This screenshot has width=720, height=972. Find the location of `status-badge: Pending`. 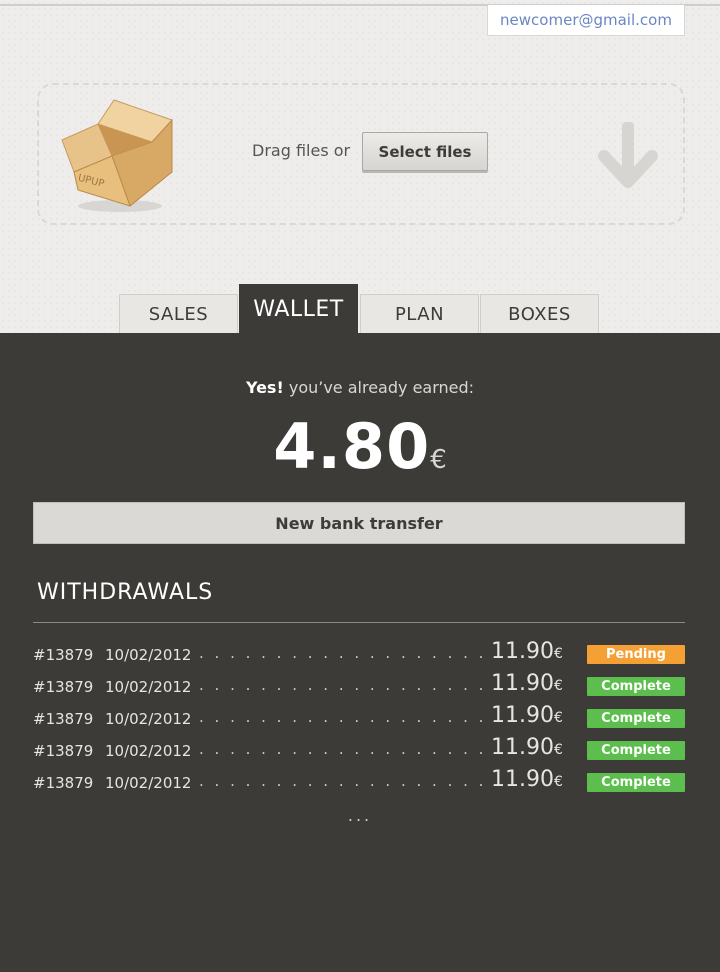

status-badge: Pending is located at coordinates (636, 654).